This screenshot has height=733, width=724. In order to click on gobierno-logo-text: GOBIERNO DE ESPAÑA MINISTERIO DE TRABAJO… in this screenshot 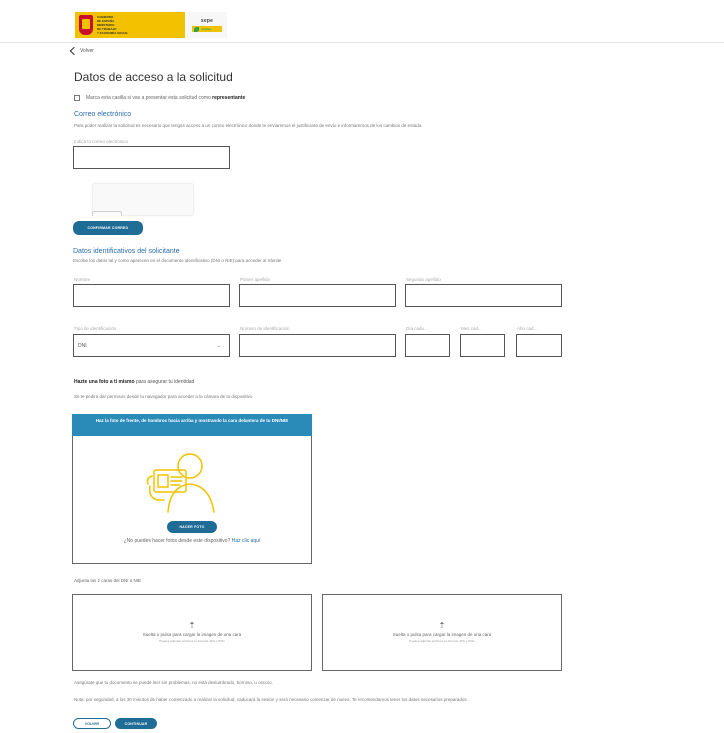, I will do `click(113, 25)`.